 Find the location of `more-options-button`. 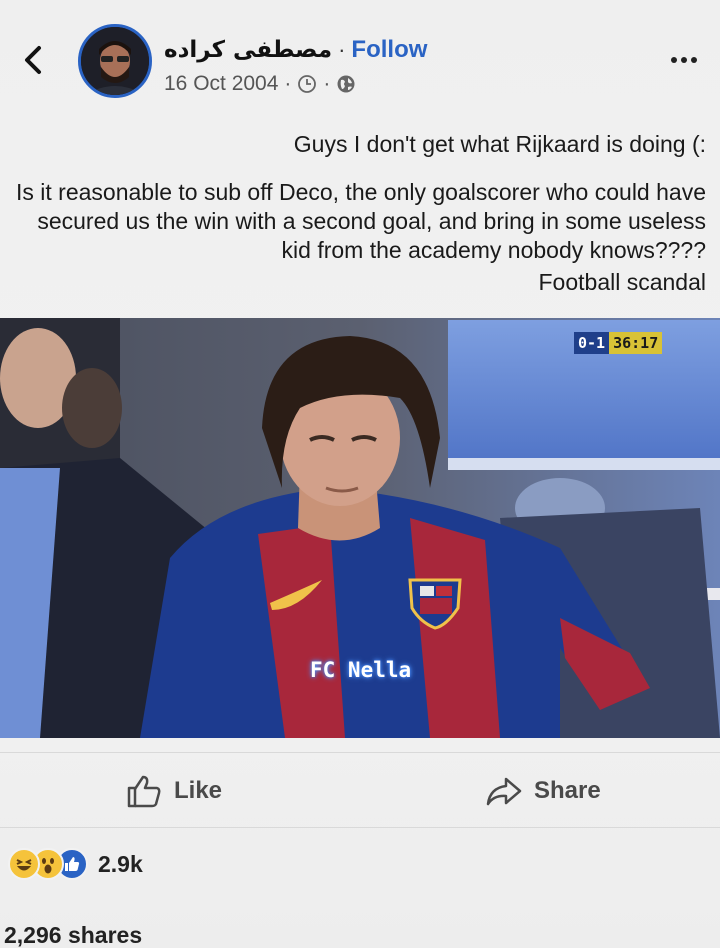

more-options-button is located at coordinates (684, 60).